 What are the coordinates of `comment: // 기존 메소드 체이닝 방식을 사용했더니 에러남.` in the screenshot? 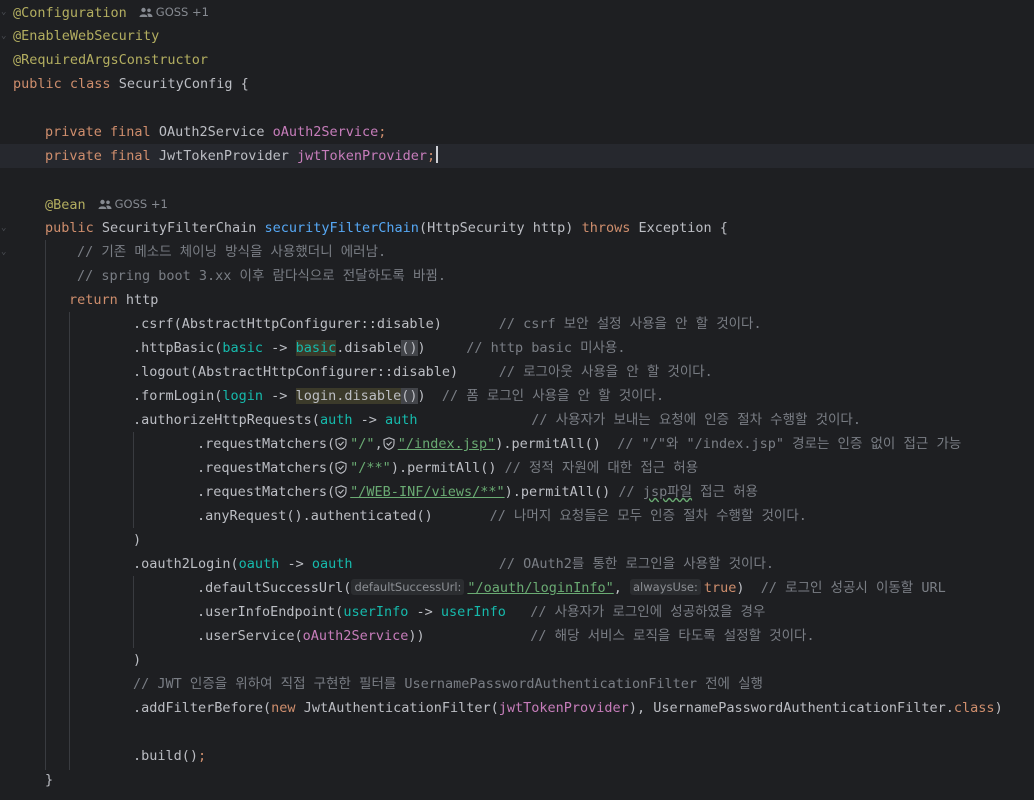 It's located at (232, 252).